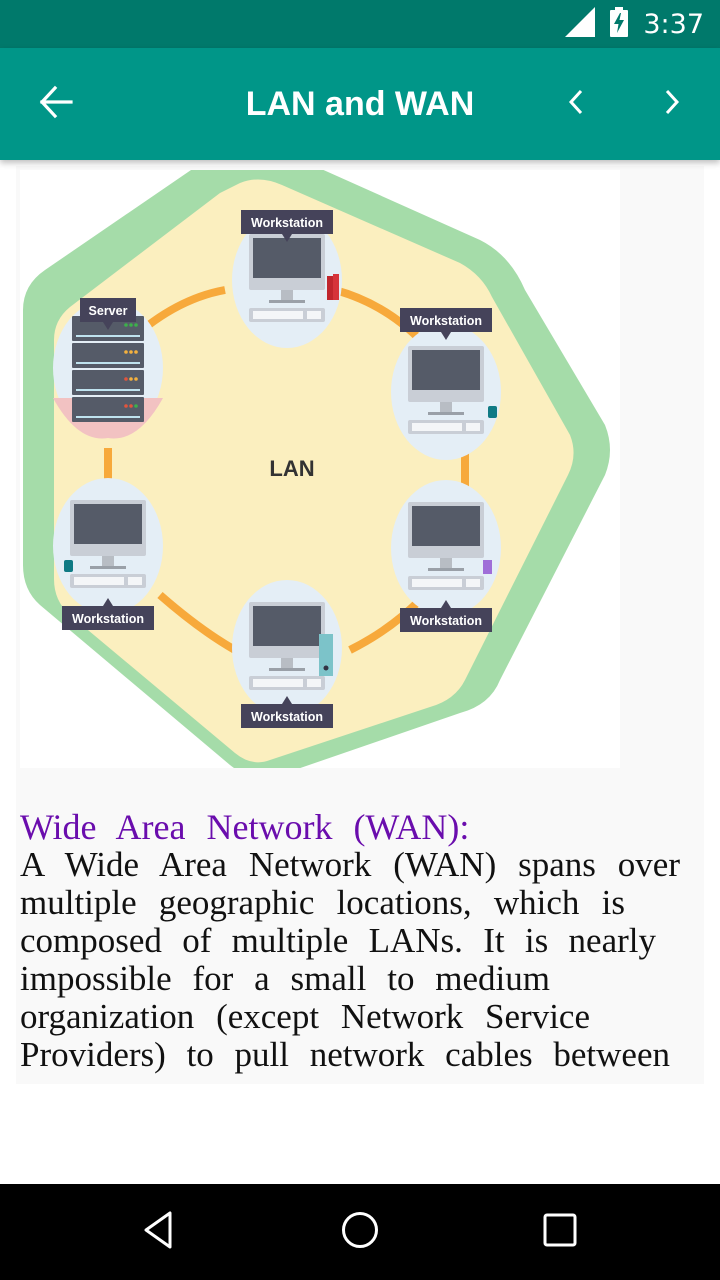  Describe the element at coordinates (285, 978) in the screenshot. I see `paragraph-line: impossible for a small to medium` at that location.